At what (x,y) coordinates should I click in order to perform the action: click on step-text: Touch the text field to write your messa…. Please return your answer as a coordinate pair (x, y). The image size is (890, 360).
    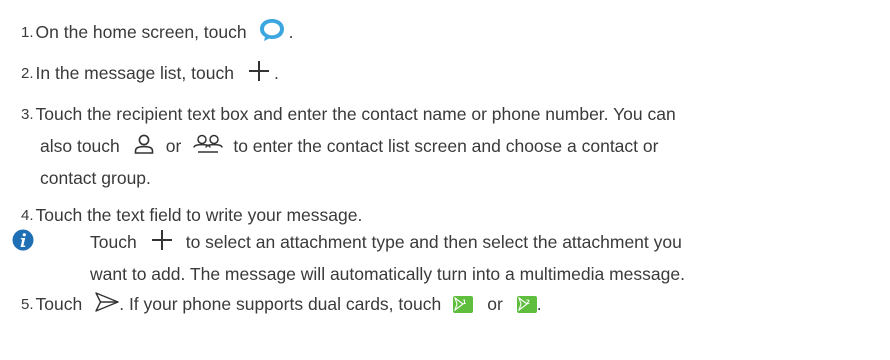
    Looking at the image, I should click on (199, 214).